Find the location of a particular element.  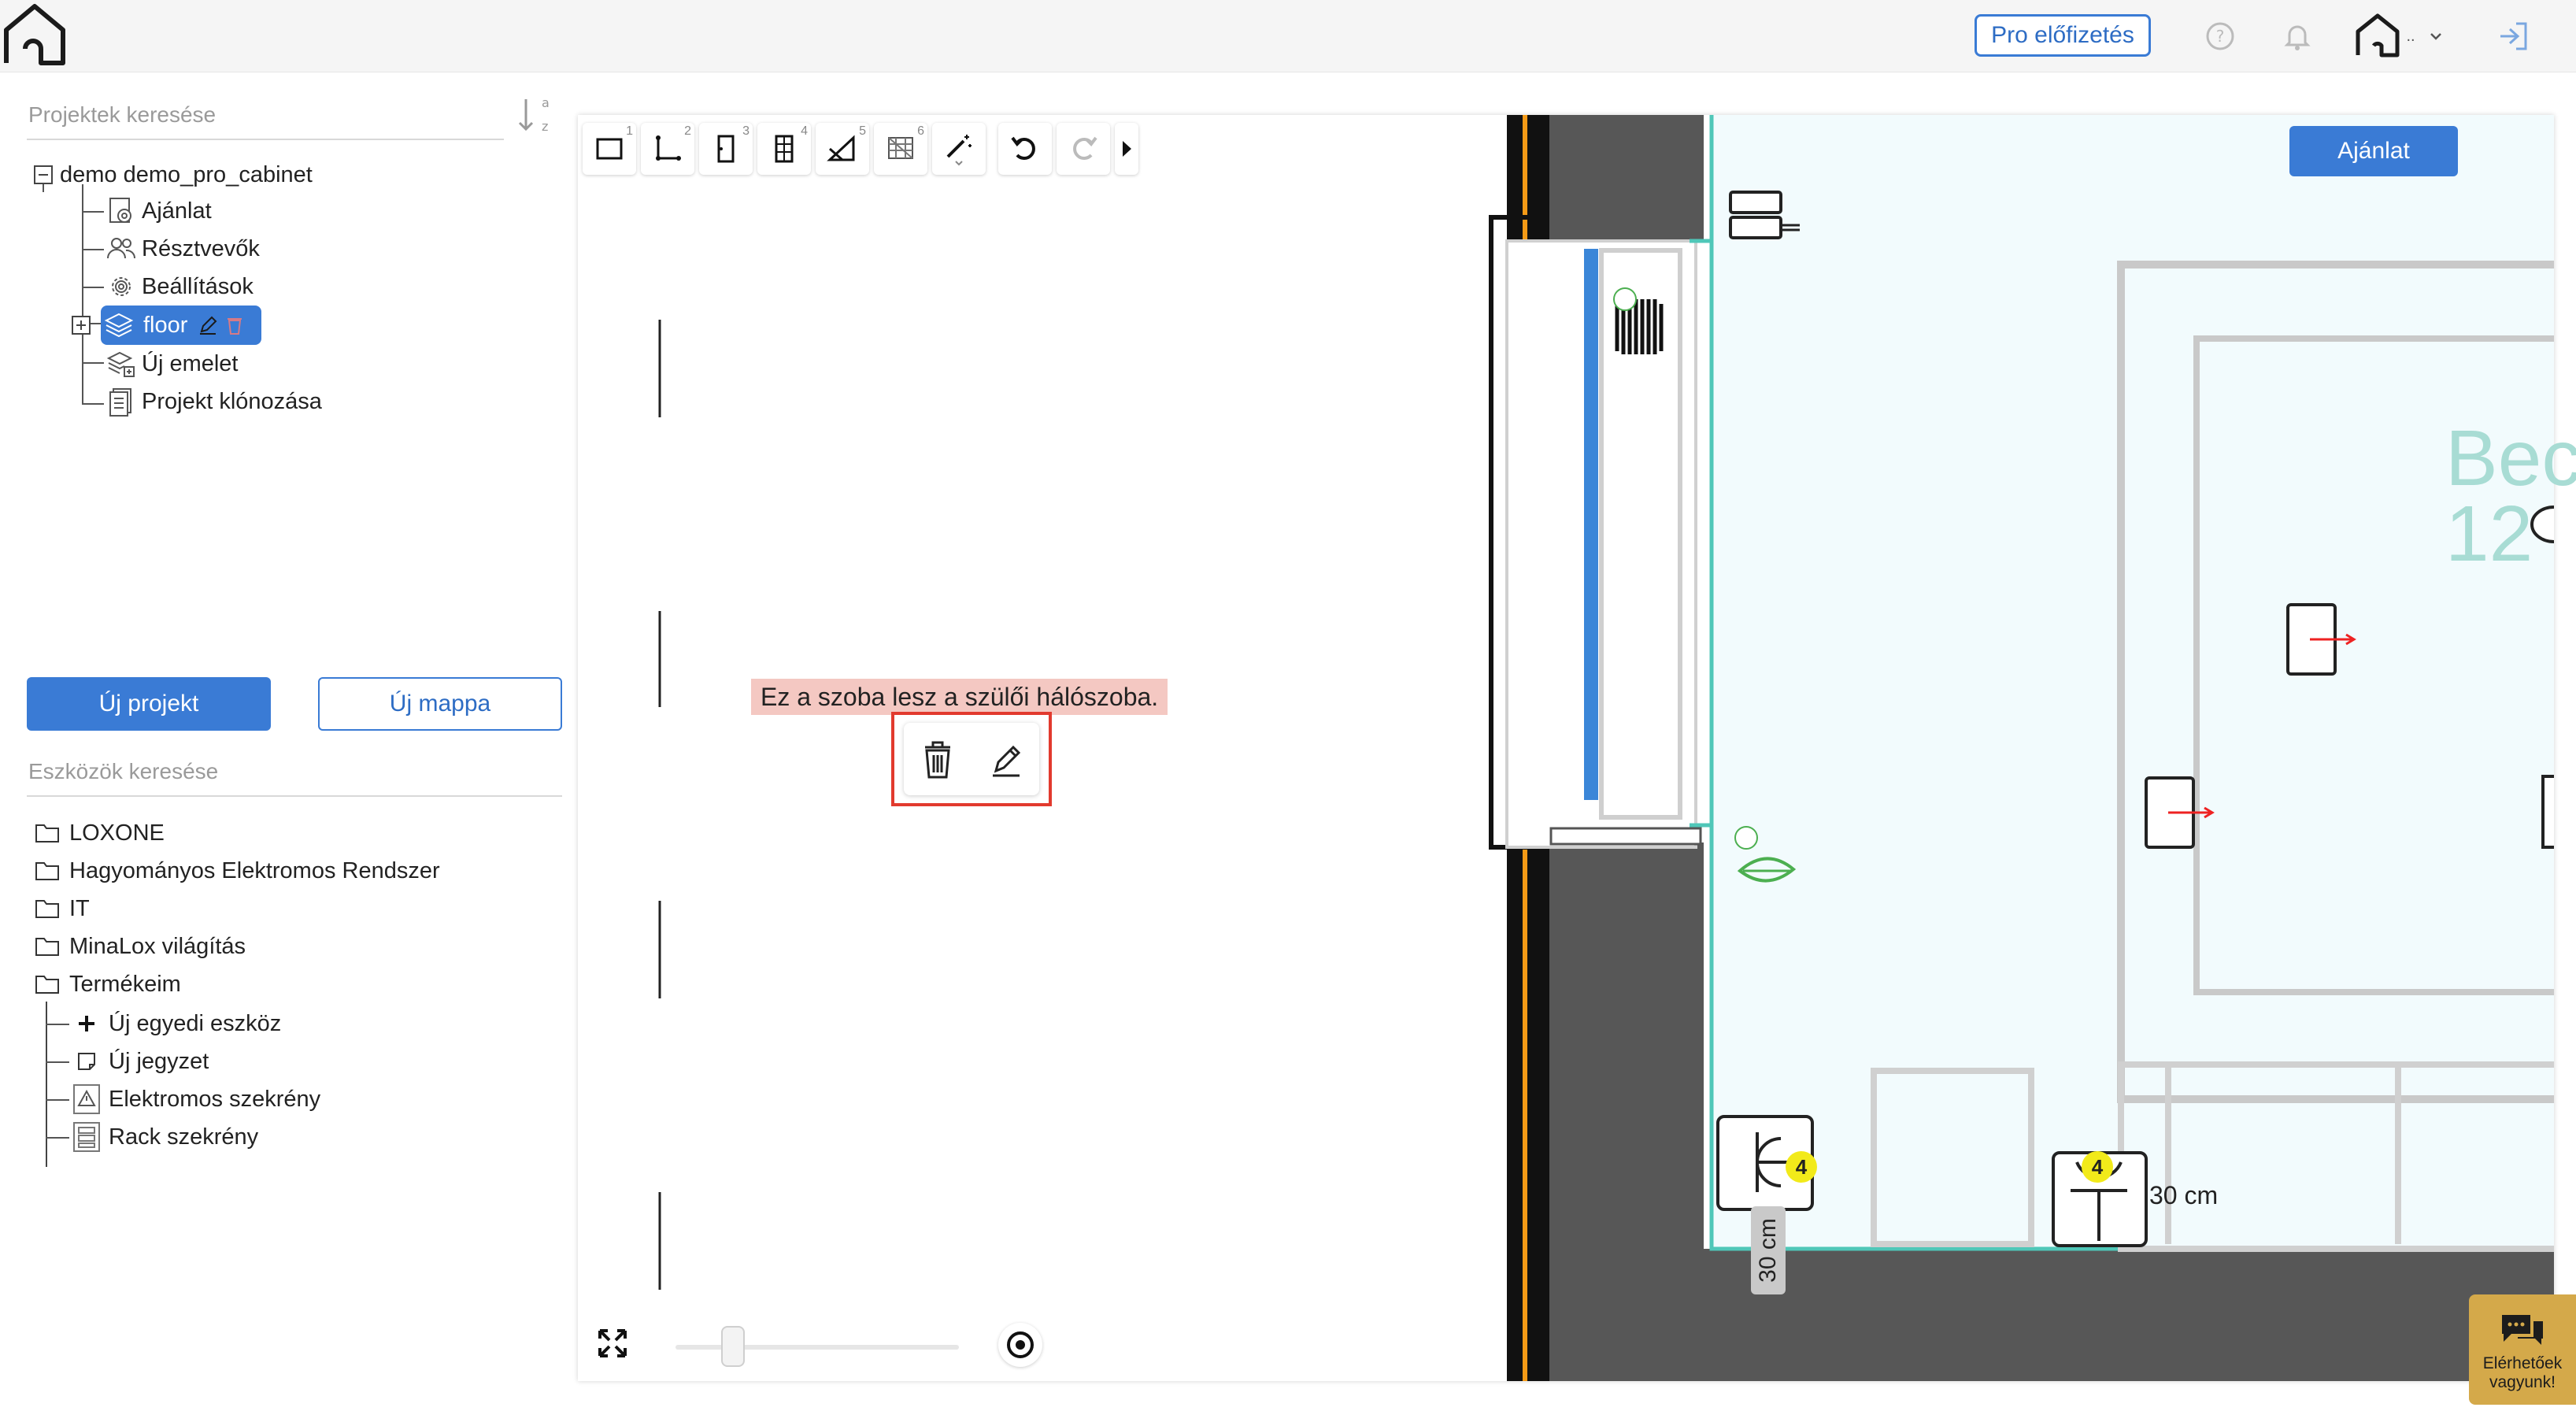

folder-it: IT is located at coordinates (60, 909).